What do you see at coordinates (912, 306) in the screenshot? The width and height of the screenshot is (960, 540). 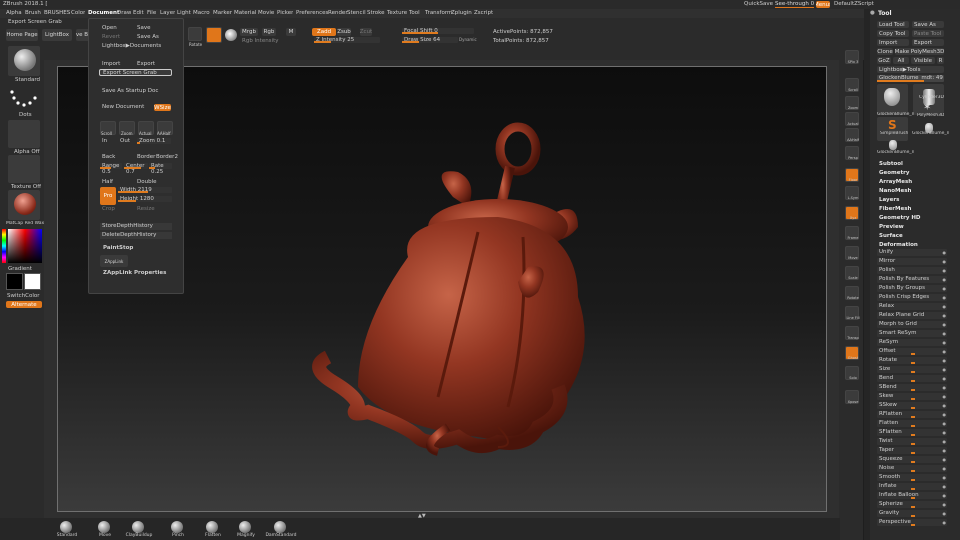 I see `deform-relax: Relax ●` at bounding box center [912, 306].